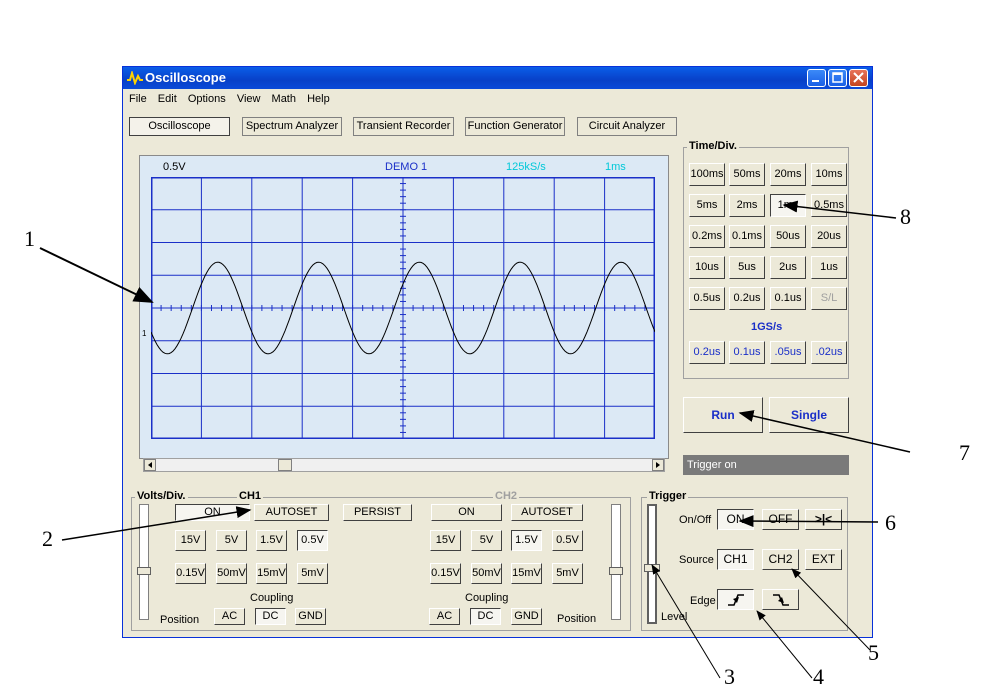 The height and width of the screenshot is (700, 1000). I want to click on annotation-label-1: 1, so click(29, 238).